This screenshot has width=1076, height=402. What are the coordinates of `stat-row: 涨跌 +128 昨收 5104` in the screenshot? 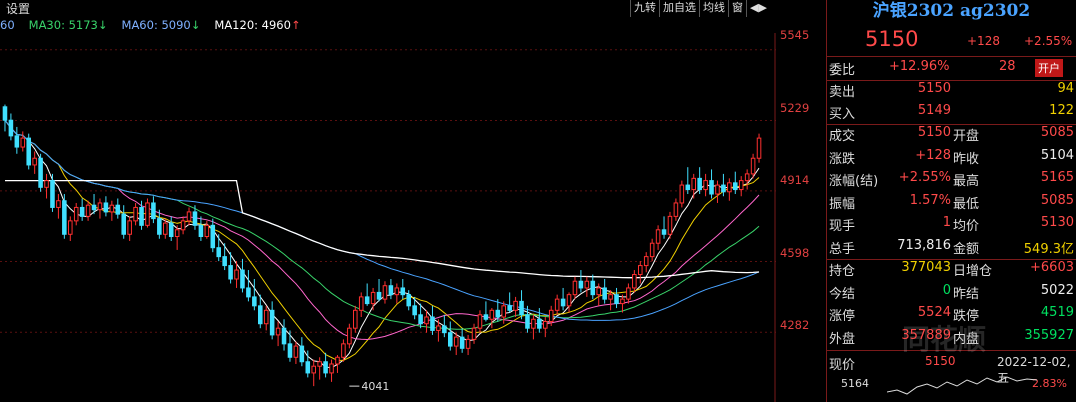 It's located at (951, 157).